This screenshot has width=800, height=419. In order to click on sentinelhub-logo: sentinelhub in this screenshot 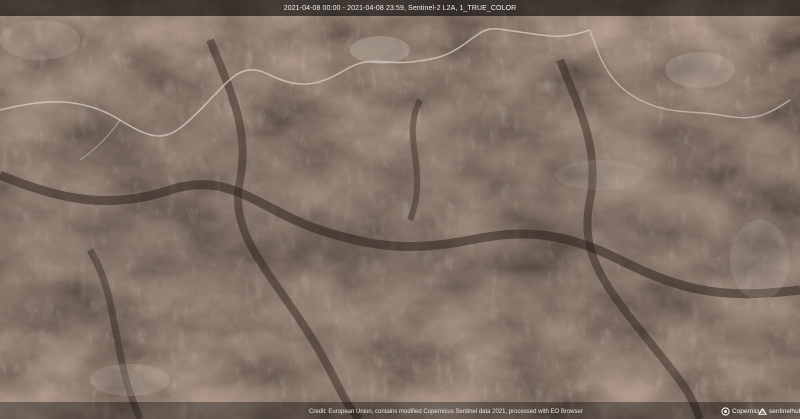, I will do `click(779, 411)`.